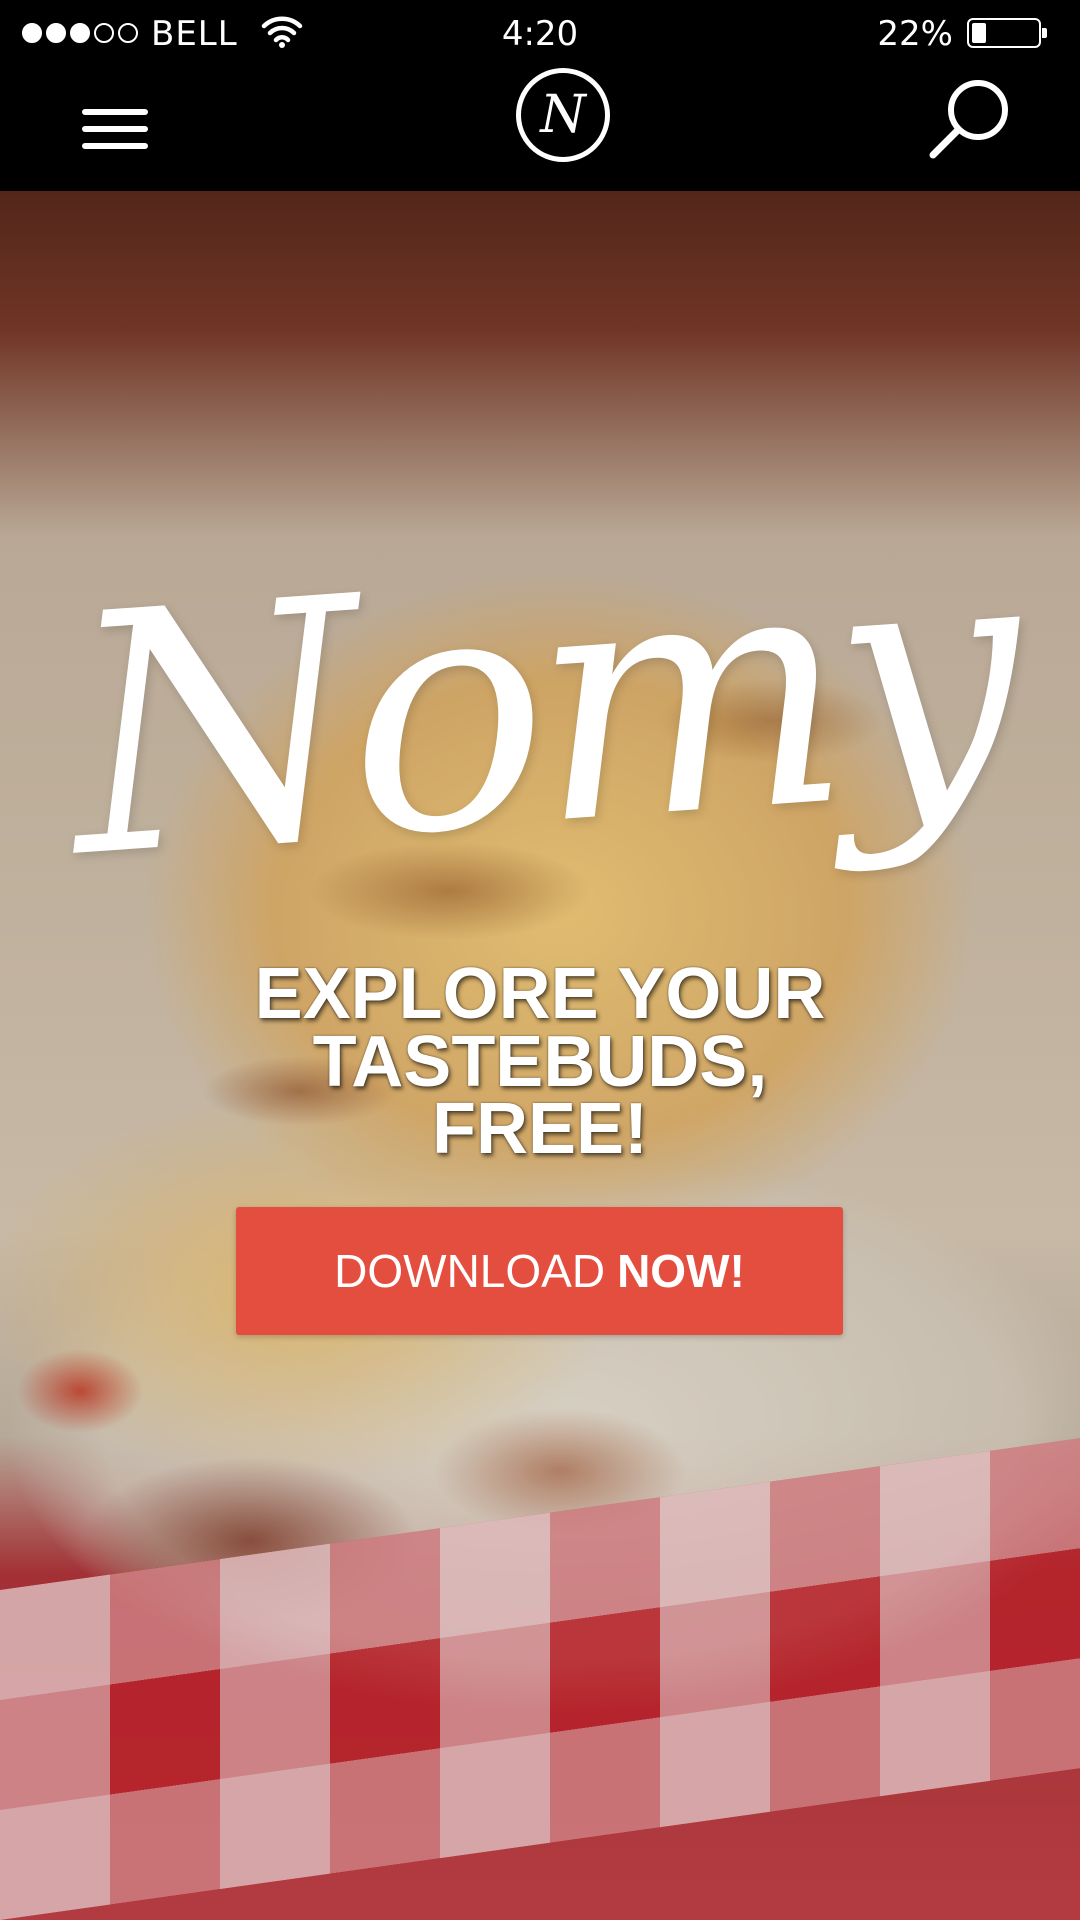 This screenshot has height=1920, width=1080. What do you see at coordinates (540, 994) in the screenshot?
I see `tagline-line: EXPLORE YOUR` at bounding box center [540, 994].